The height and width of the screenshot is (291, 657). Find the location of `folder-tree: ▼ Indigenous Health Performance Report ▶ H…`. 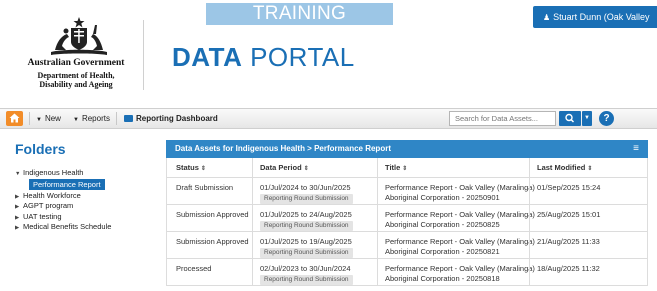

folder-tree: ▼ Indigenous Health Performance Report ▶ H… is located at coordinates (85, 200).